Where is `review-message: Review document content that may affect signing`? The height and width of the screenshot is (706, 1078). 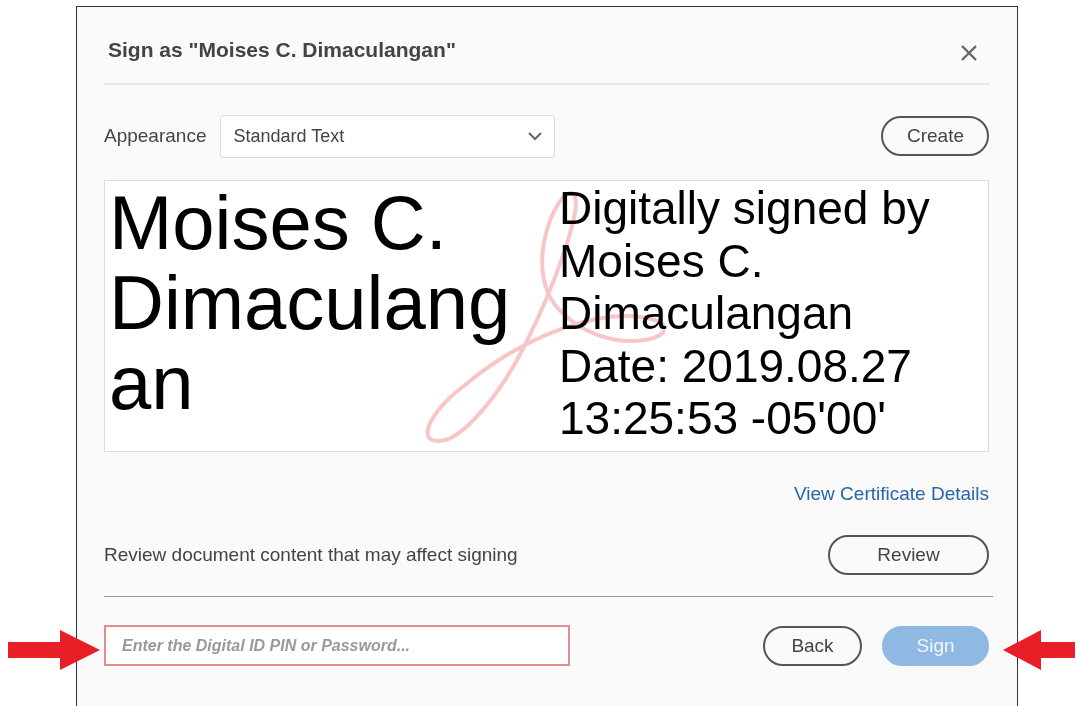
review-message: Review document content that may affect signing is located at coordinates (311, 555).